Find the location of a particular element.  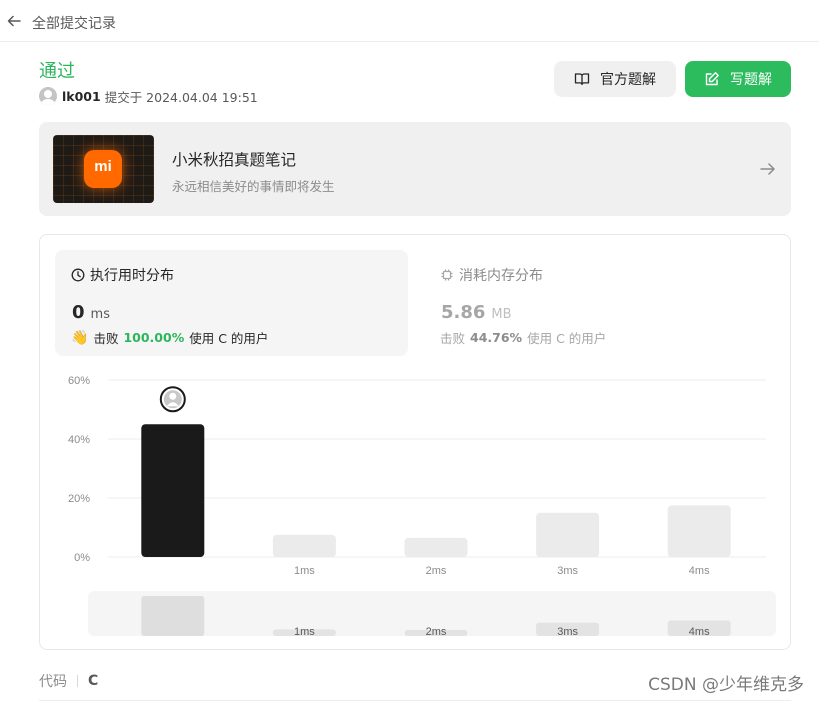

runtime-value: 0 ms is located at coordinates (91, 312).